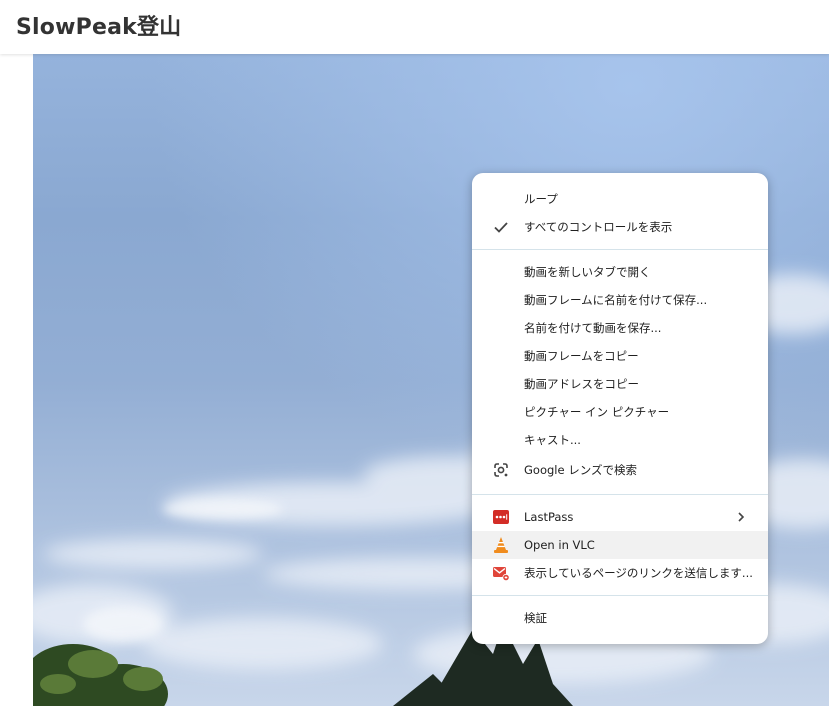 This screenshot has width=829, height=706. Describe the element at coordinates (620, 545) in the screenshot. I see `menu-item-open-in-vlc: Open in VLC` at that location.